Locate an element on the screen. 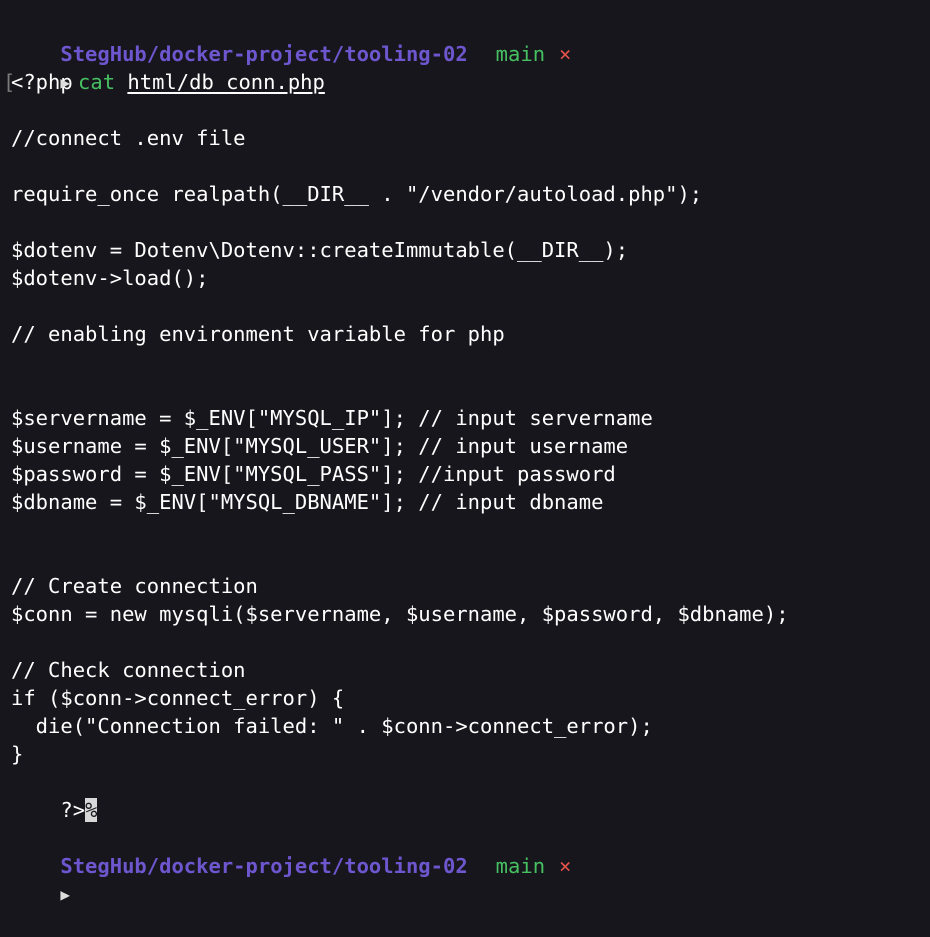 The width and height of the screenshot is (930, 937). output-line: // Create connection is located at coordinates (134, 586).